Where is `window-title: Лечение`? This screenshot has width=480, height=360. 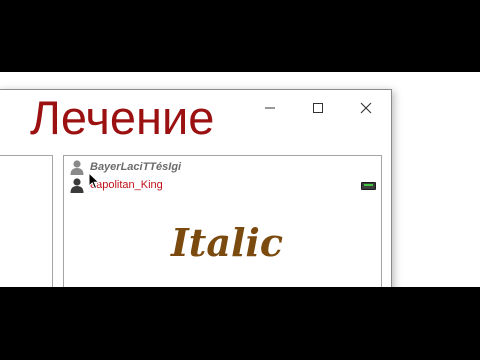
window-title: Лечение is located at coordinates (122, 117).